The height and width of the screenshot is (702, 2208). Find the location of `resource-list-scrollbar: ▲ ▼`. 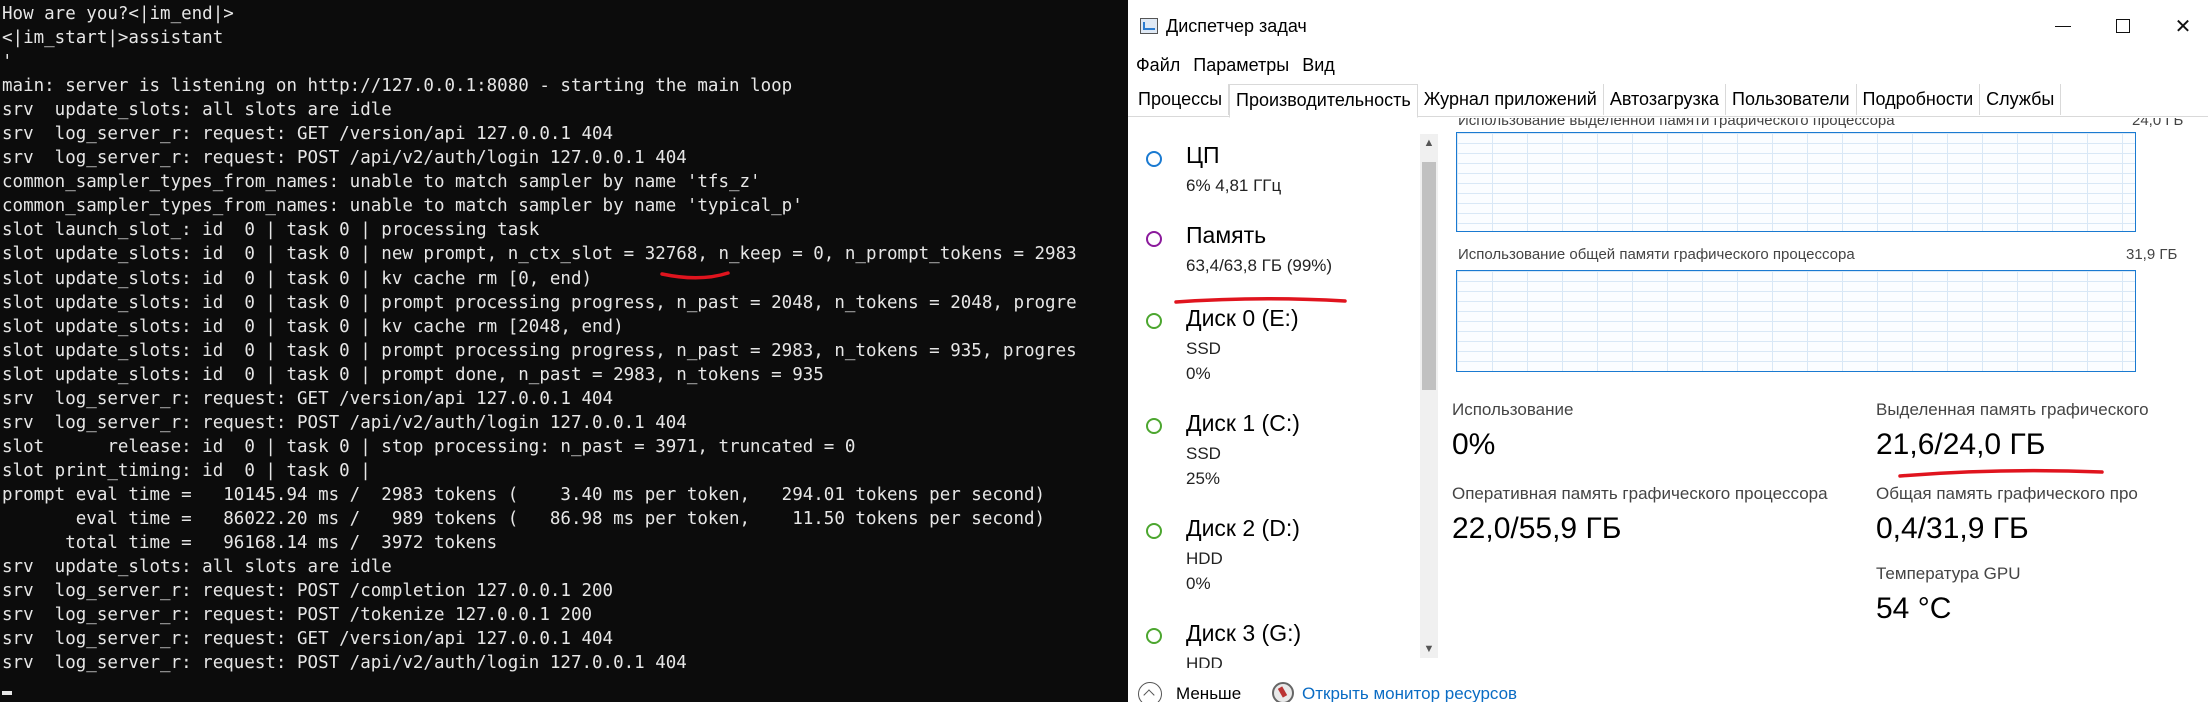

resource-list-scrollbar: ▲ ▼ is located at coordinates (1429, 396).